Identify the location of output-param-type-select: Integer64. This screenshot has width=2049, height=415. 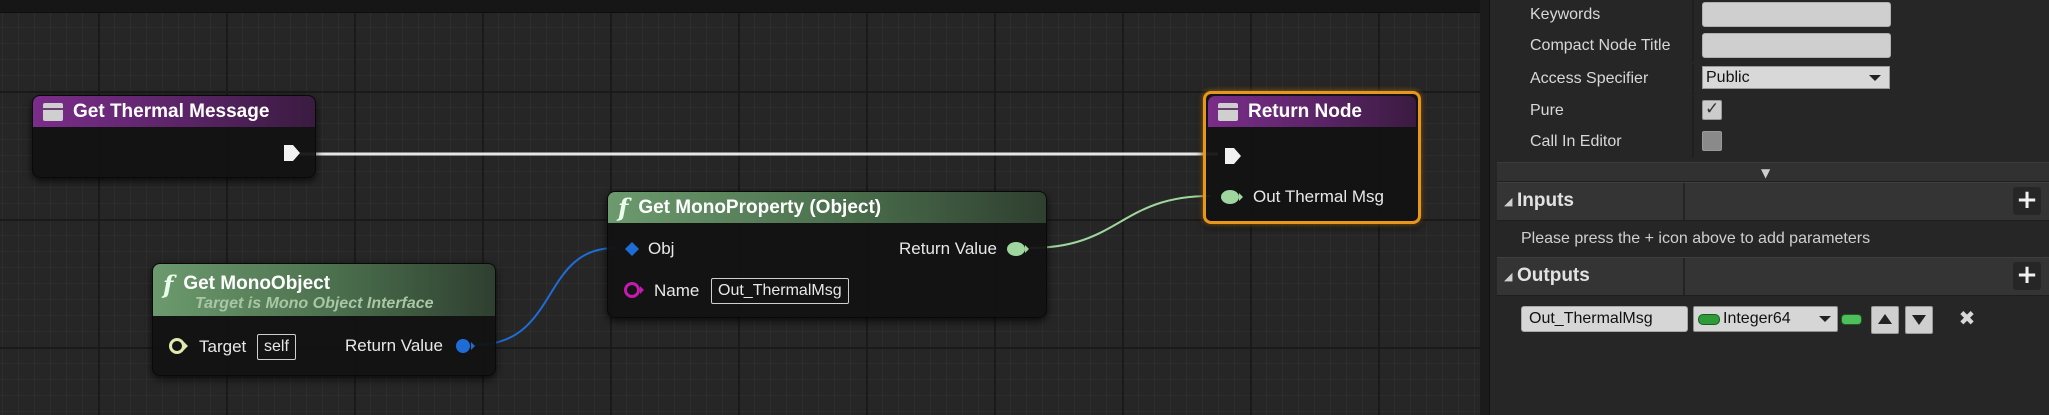
(1765, 319).